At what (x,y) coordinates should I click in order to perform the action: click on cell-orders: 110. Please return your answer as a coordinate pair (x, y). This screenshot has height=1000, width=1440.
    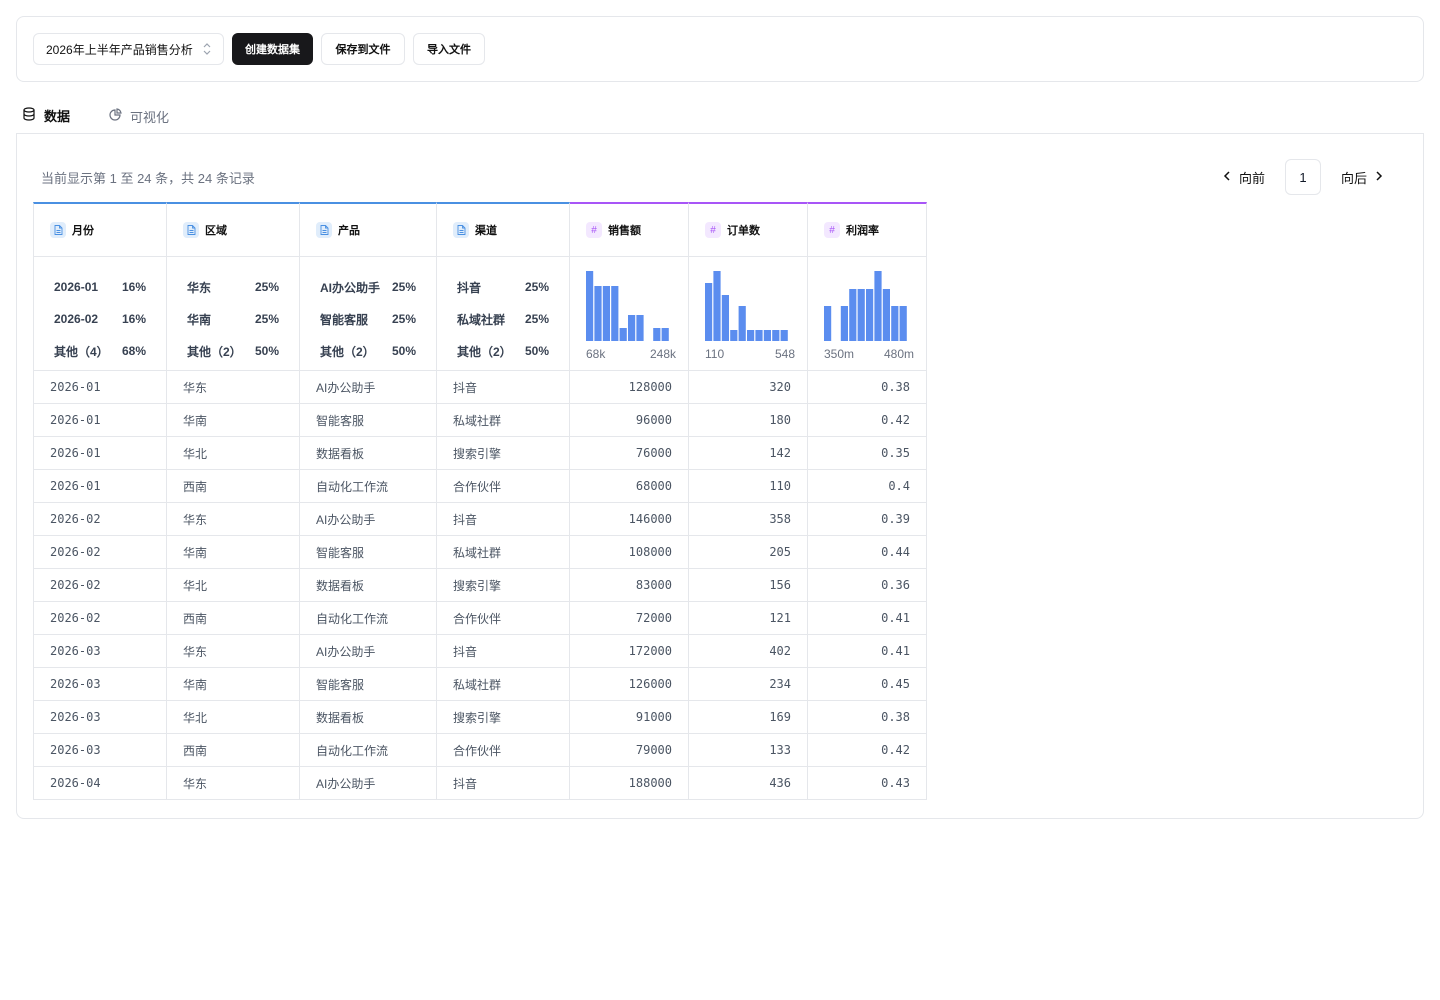
    Looking at the image, I should click on (748, 486).